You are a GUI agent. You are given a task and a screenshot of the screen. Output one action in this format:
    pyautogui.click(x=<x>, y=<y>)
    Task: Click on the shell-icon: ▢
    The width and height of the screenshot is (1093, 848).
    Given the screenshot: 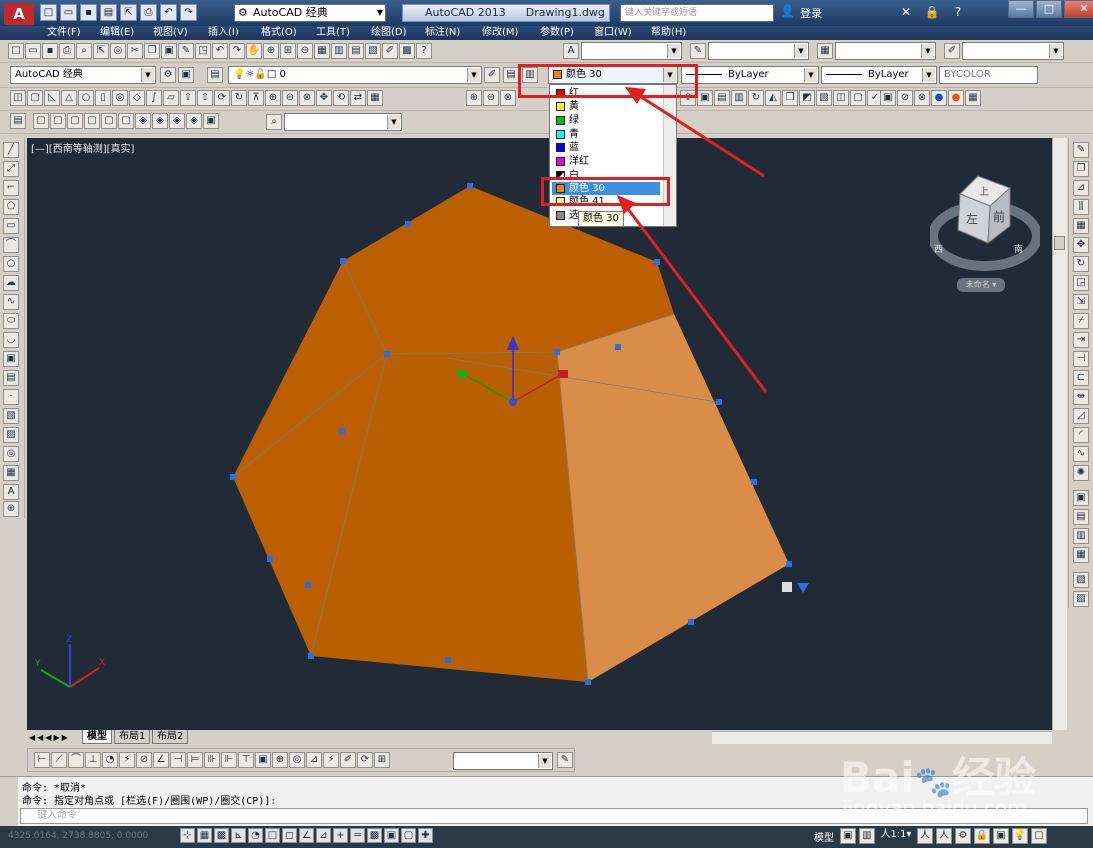 What is the action you would take?
    pyautogui.click(x=858, y=98)
    